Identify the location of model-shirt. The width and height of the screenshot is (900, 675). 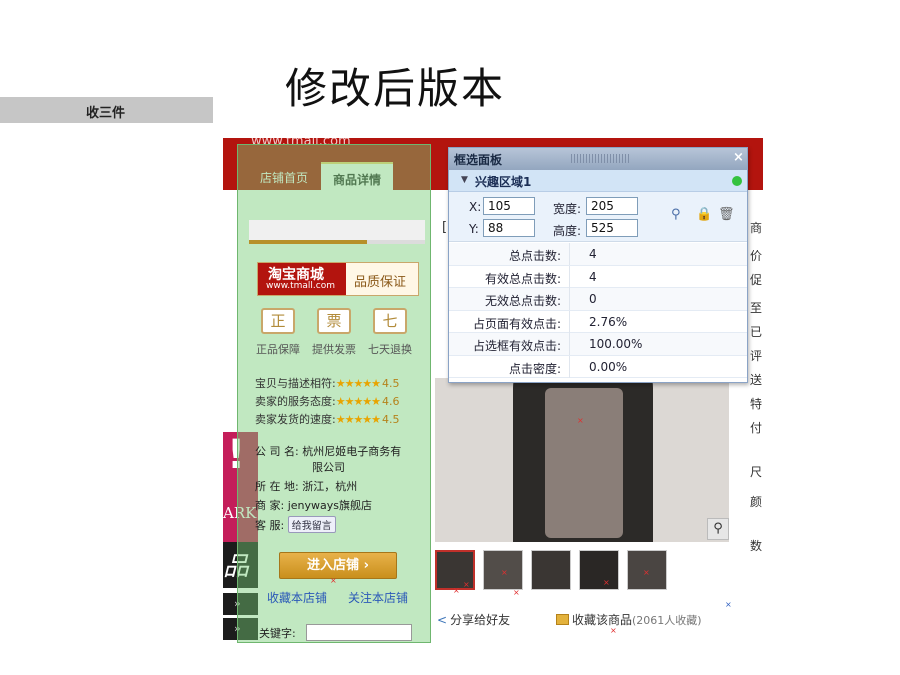
(584, 463).